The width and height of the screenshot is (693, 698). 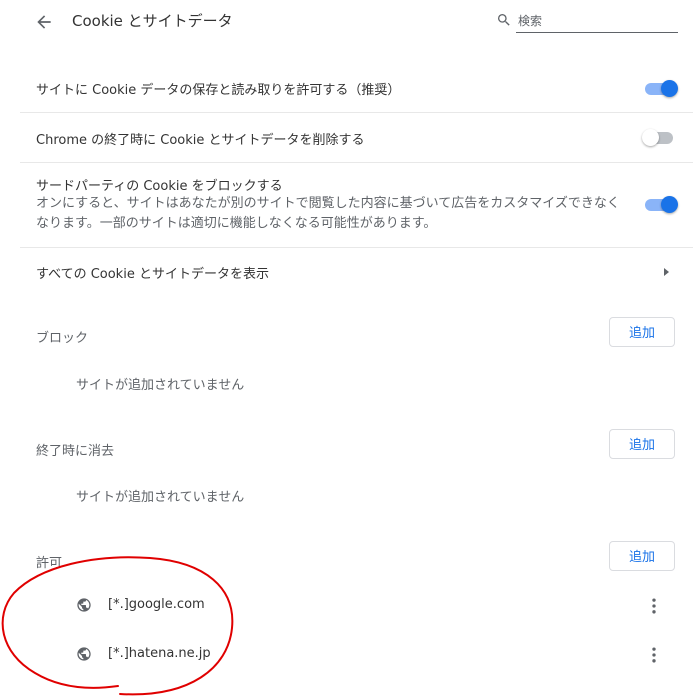 What do you see at coordinates (356, 606) in the screenshot?
I see `site-row: [*.]google.com` at bounding box center [356, 606].